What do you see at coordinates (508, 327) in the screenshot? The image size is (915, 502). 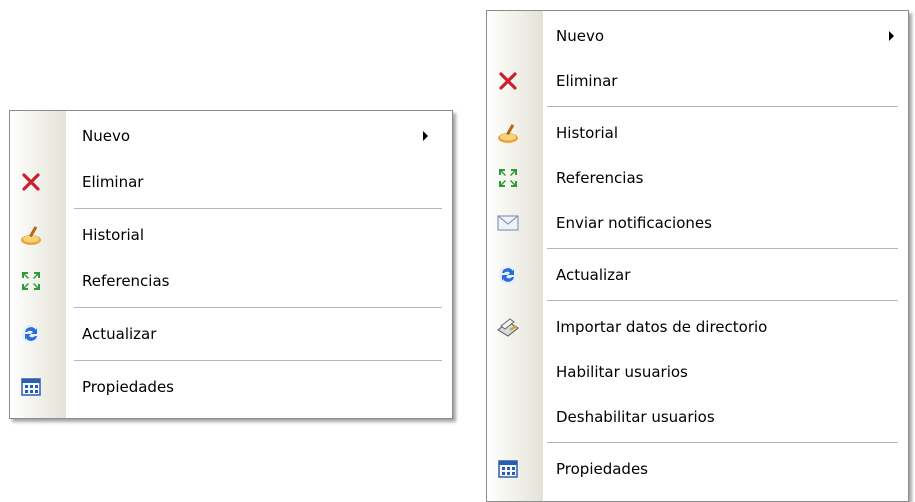 I see `import-directory-icon` at bounding box center [508, 327].